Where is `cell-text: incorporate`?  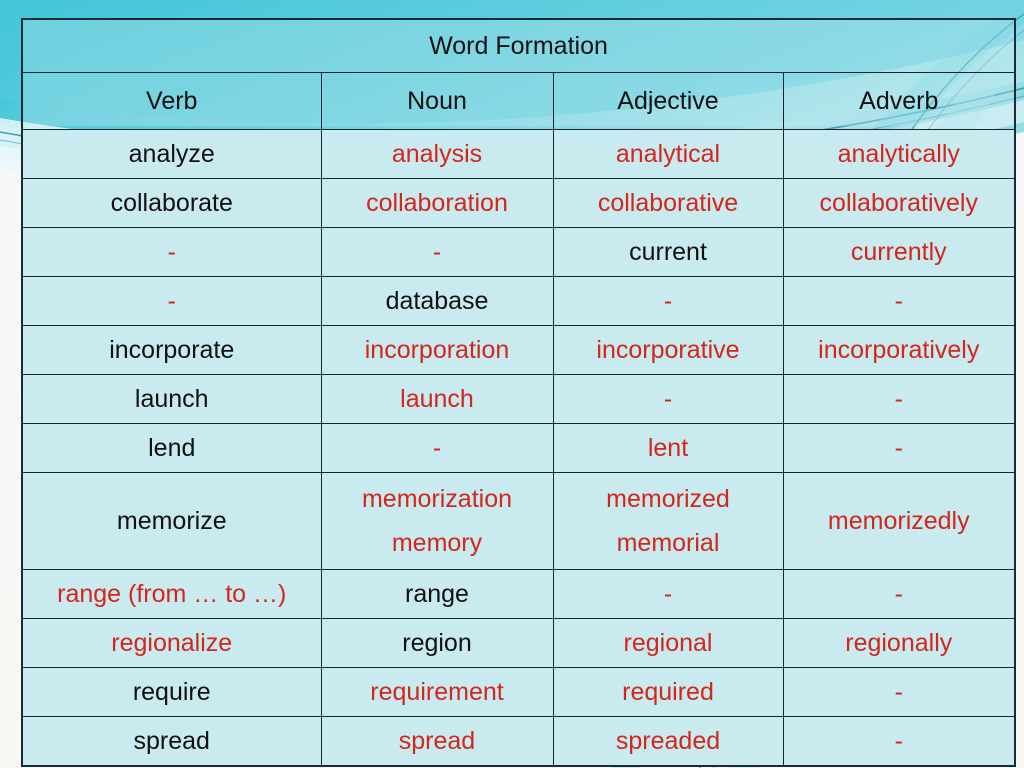 cell-text: incorporate is located at coordinates (172, 350).